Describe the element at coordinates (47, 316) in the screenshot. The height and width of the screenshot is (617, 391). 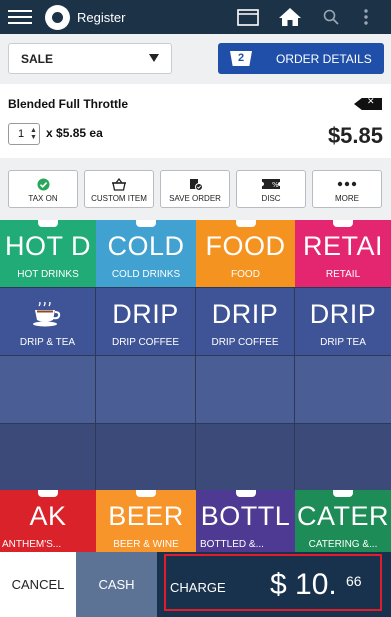
I see `coffee-cup-icon` at that location.